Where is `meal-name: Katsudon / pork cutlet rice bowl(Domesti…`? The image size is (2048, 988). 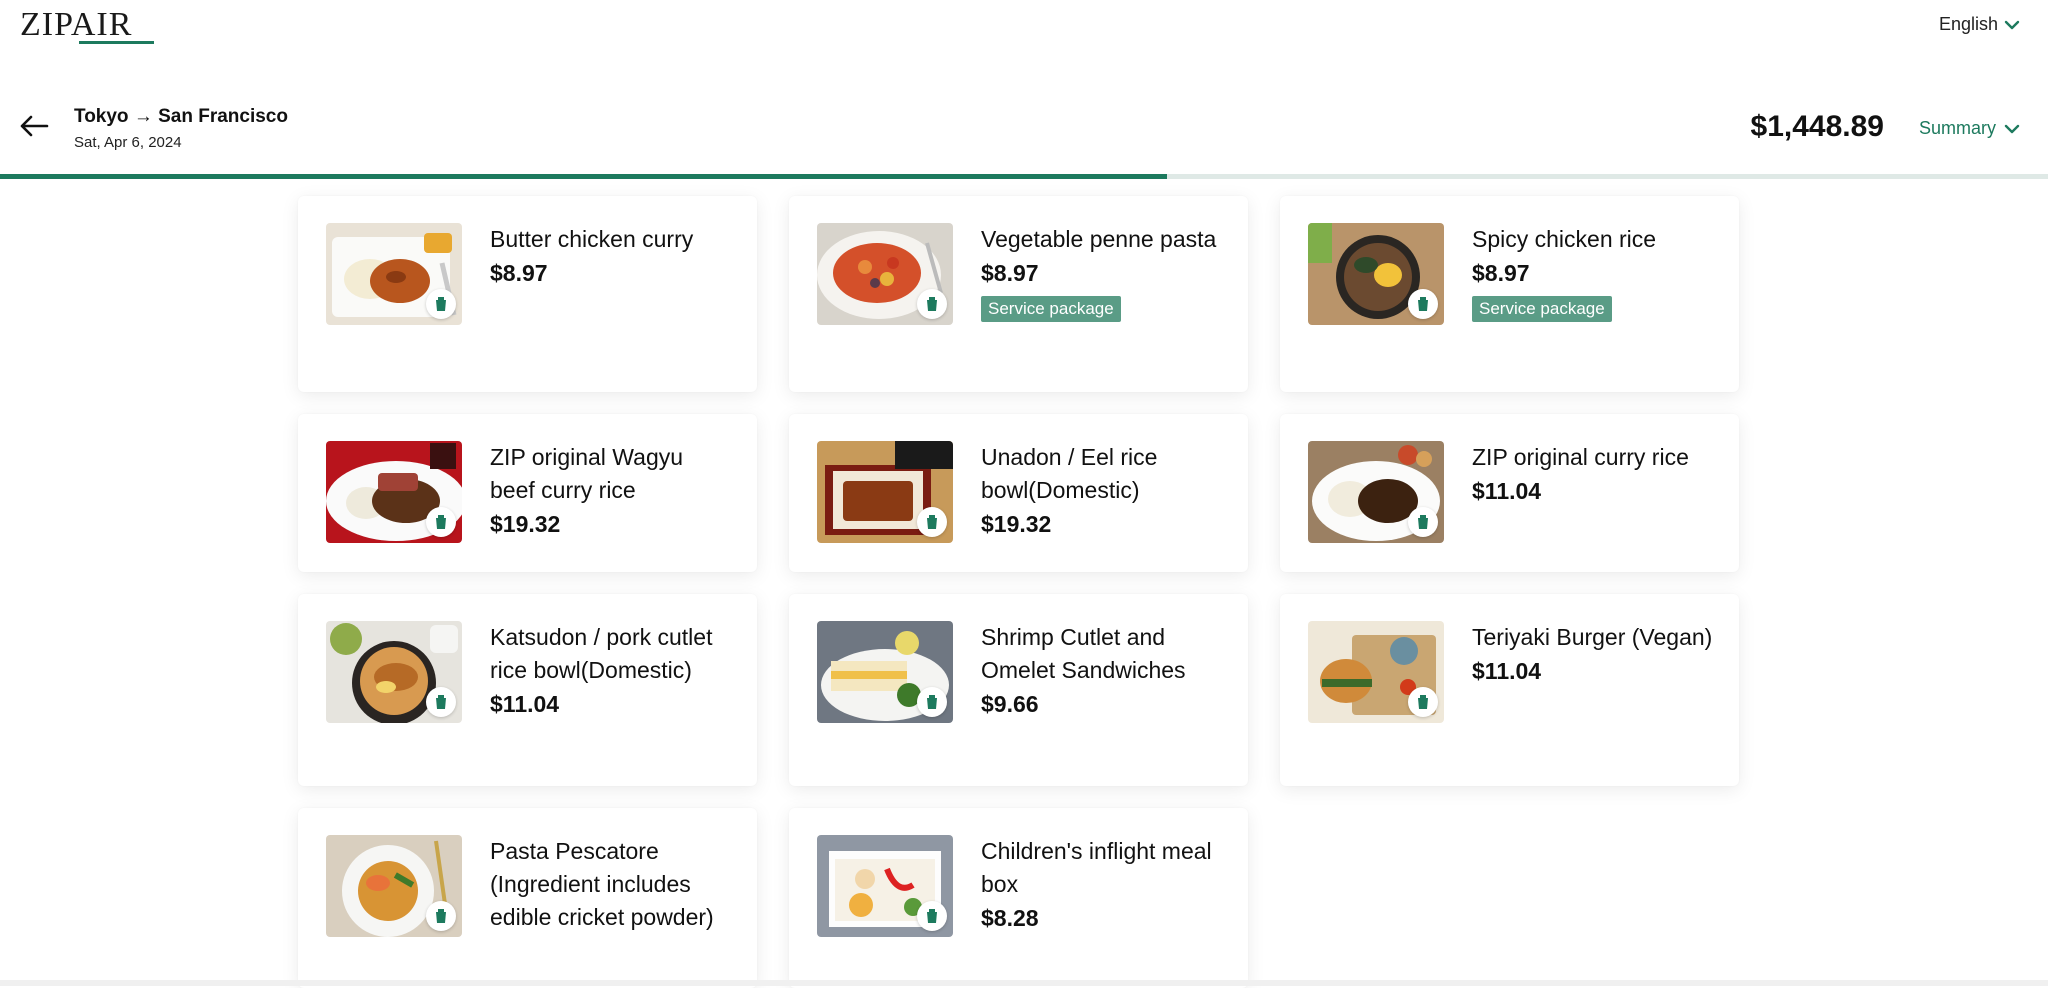
meal-name: Katsudon / pork cutlet rice bowl(Domesti… is located at coordinates (601, 653).